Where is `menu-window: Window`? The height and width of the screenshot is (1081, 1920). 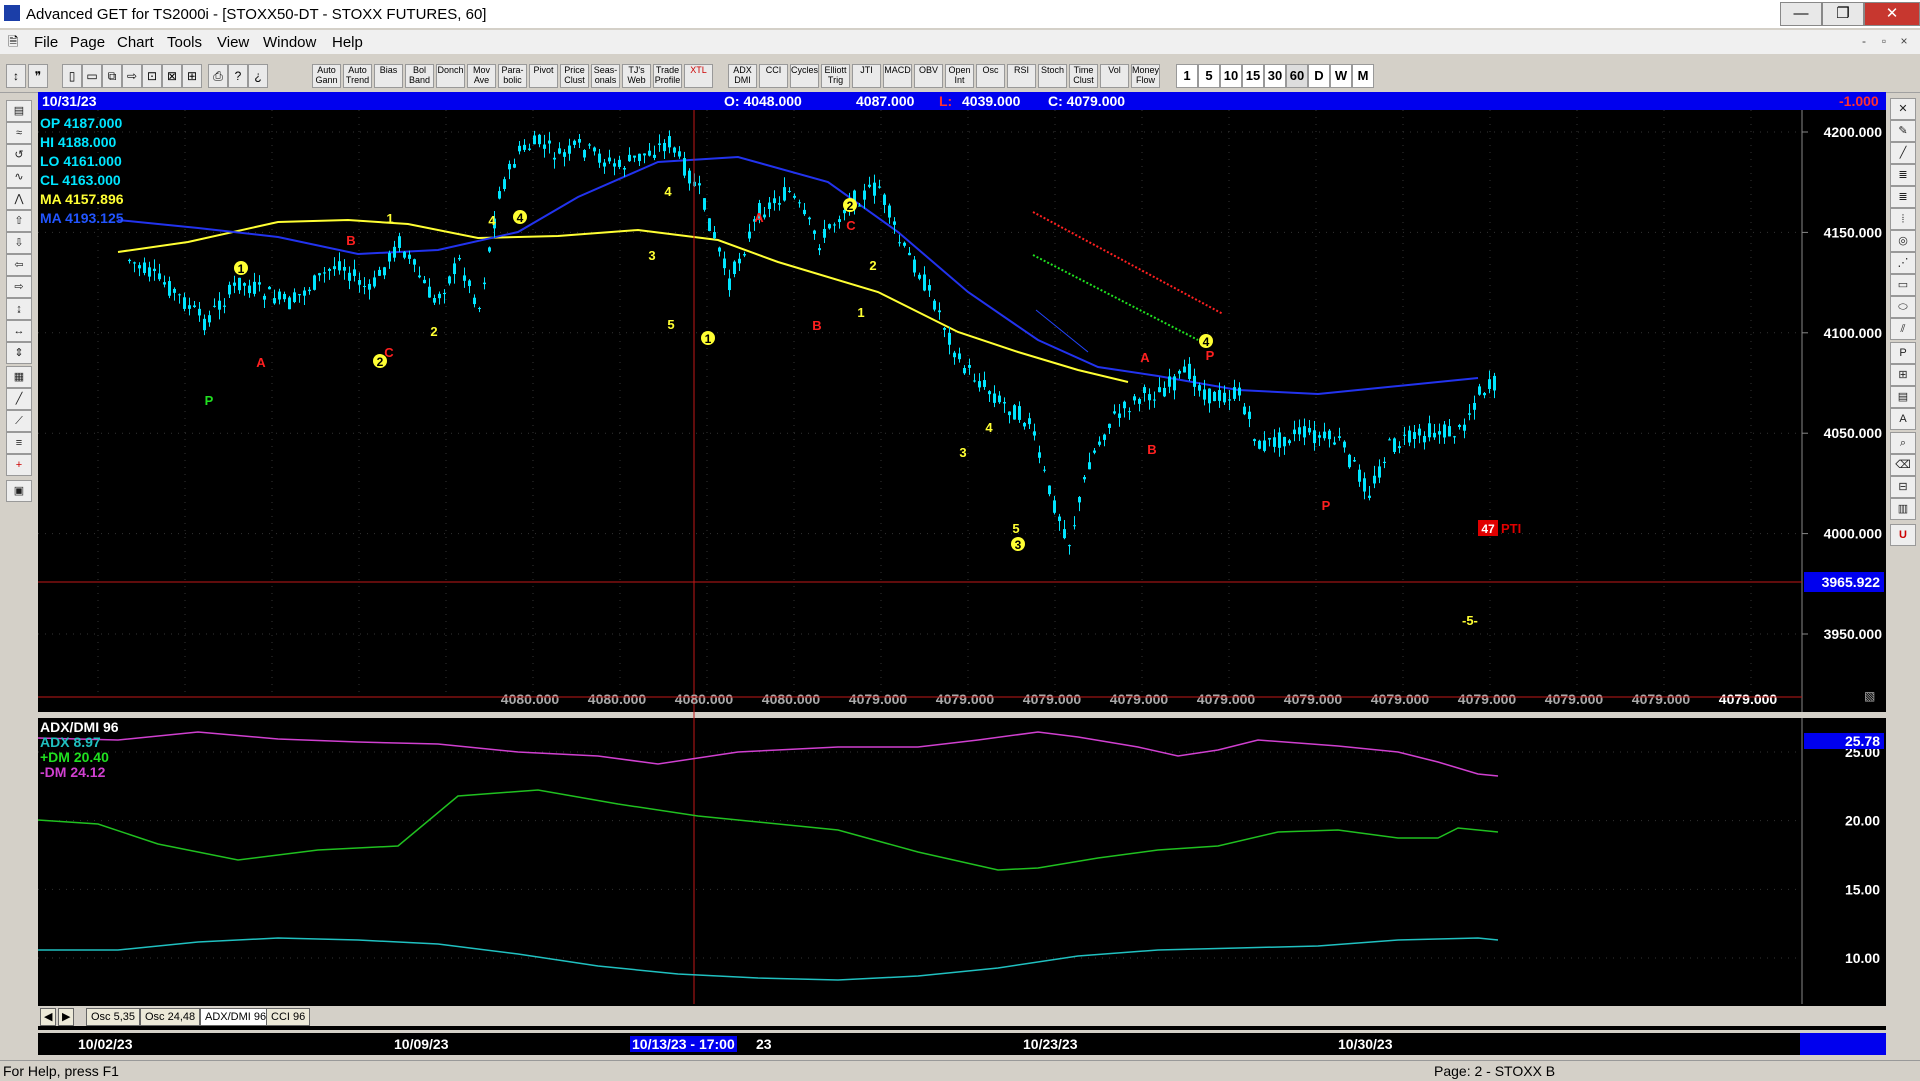
menu-window: Window is located at coordinates (289, 42).